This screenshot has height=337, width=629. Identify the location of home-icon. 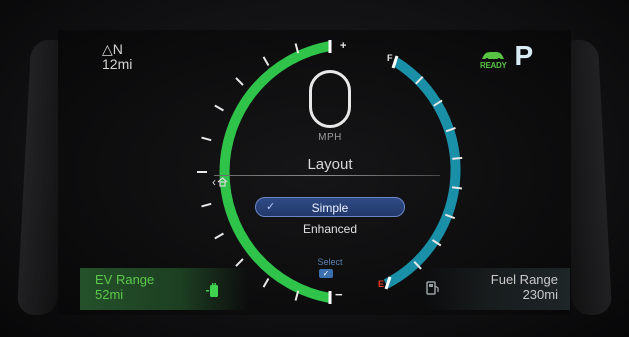
(222, 182).